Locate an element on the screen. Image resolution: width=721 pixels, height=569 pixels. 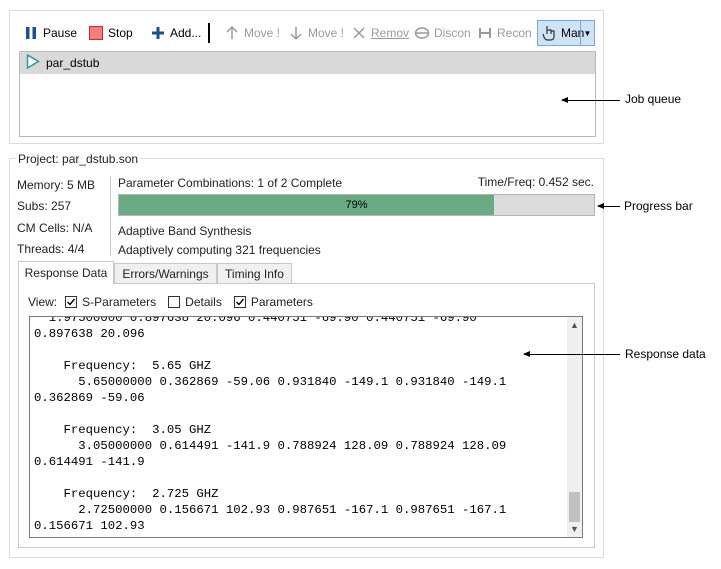
disconnect-button: Discon is located at coordinates (442, 33).